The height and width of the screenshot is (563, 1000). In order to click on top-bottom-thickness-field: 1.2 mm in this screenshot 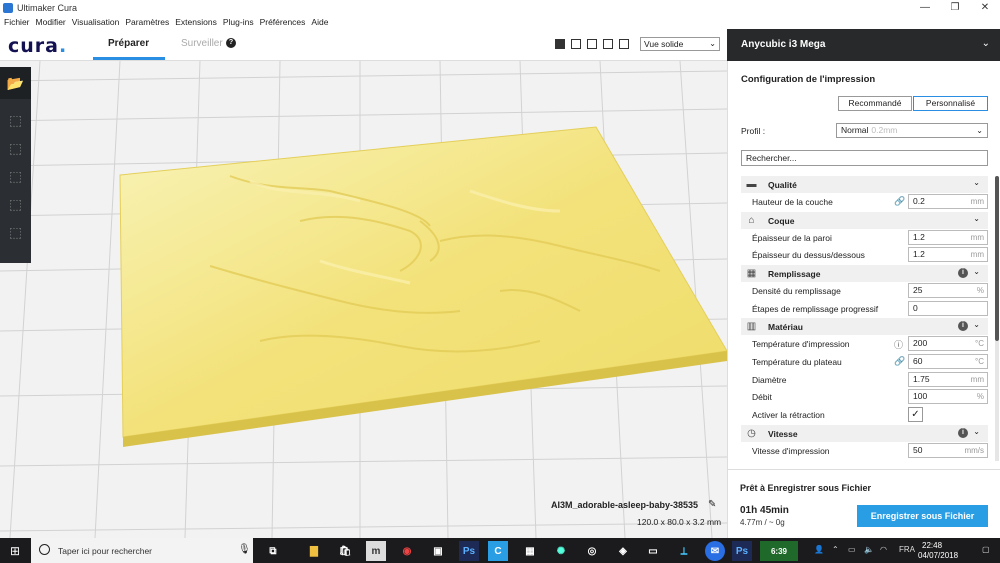, I will do `click(948, 254)`.